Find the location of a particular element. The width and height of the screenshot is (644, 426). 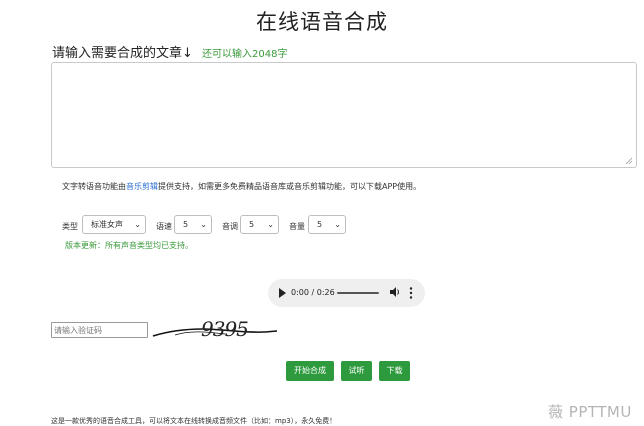

info-prefix: 文字转语音功能由 is located at coordinates (94, 186).